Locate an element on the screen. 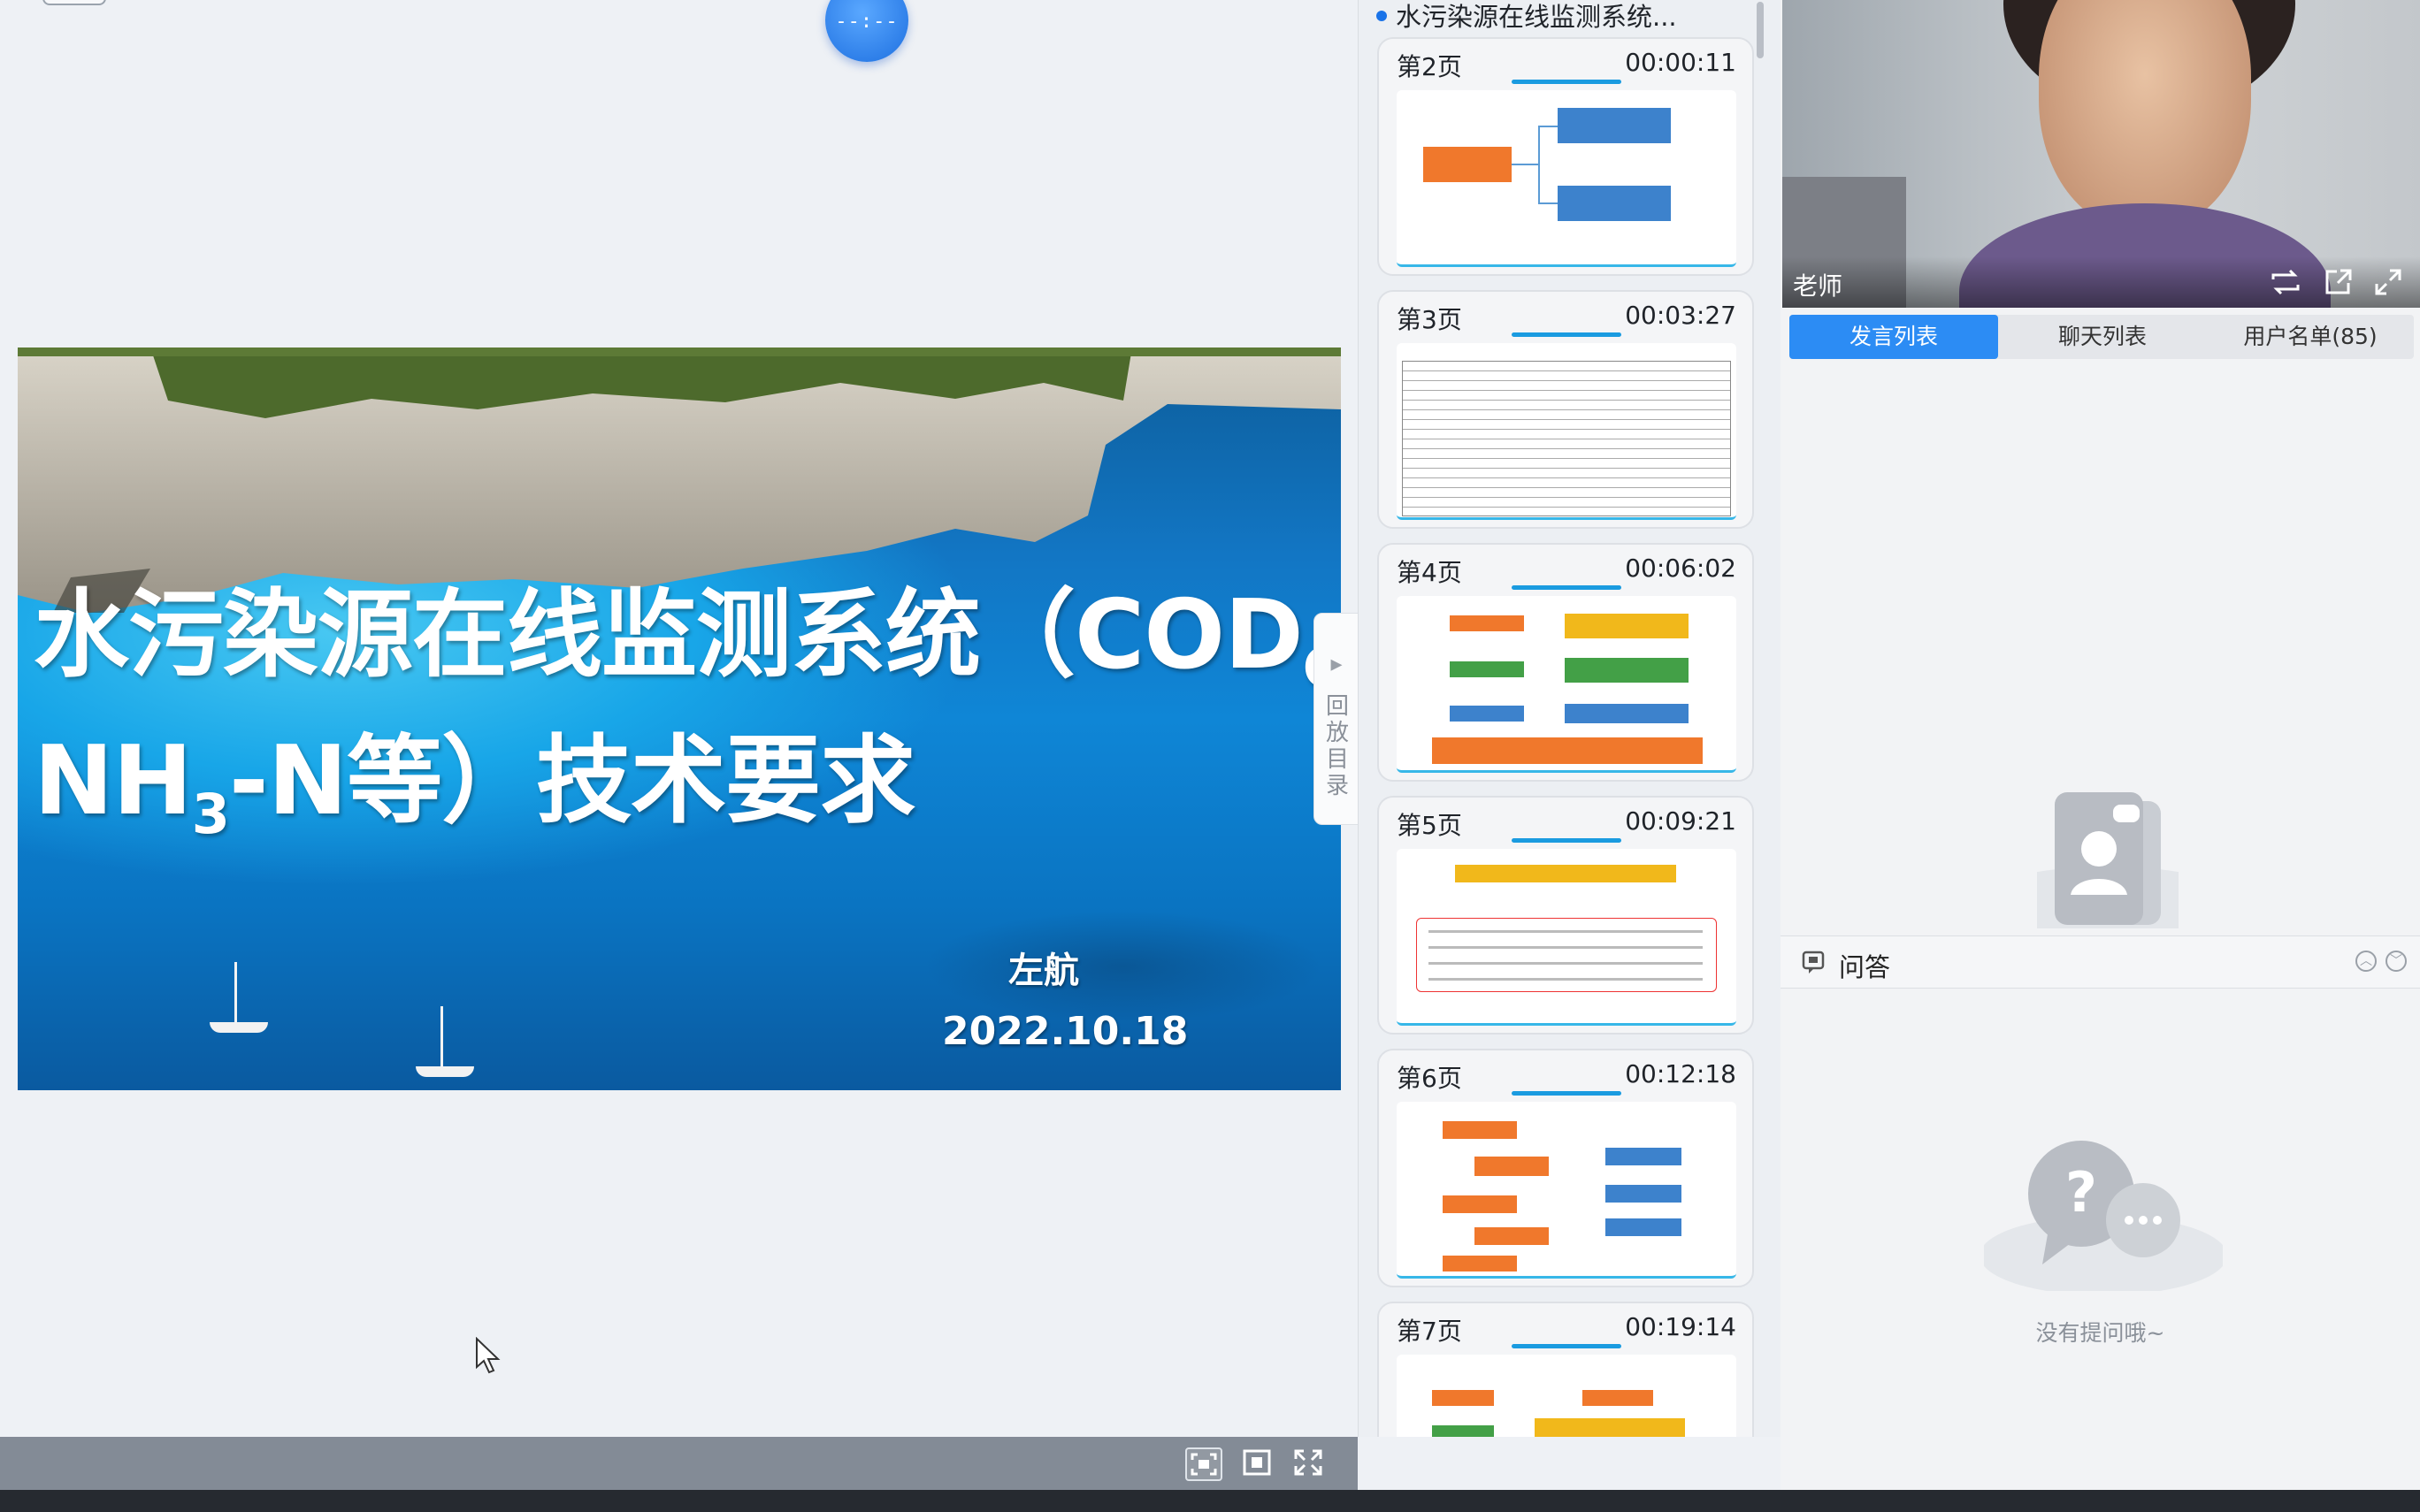  item-page: 第5页 is located at coordinates (1430, 825).